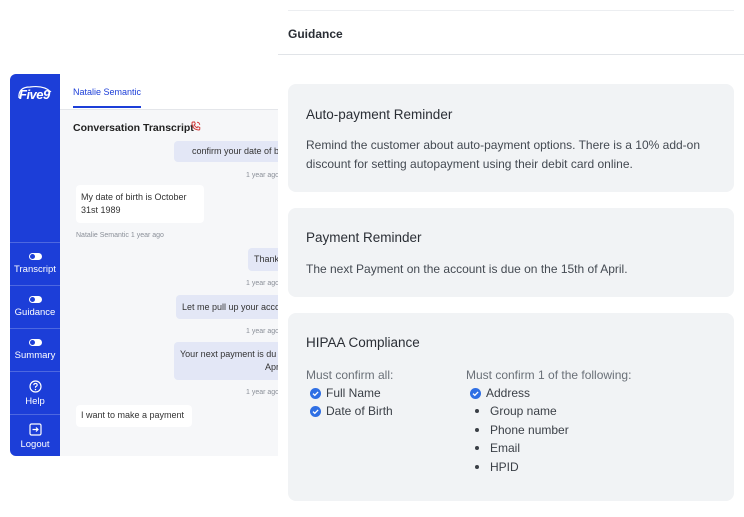  Describe the element at coordinates (549, 375) in the screenshot. I see `must-confirm-one-heading: Must confirm 1 of the following:` at that location.